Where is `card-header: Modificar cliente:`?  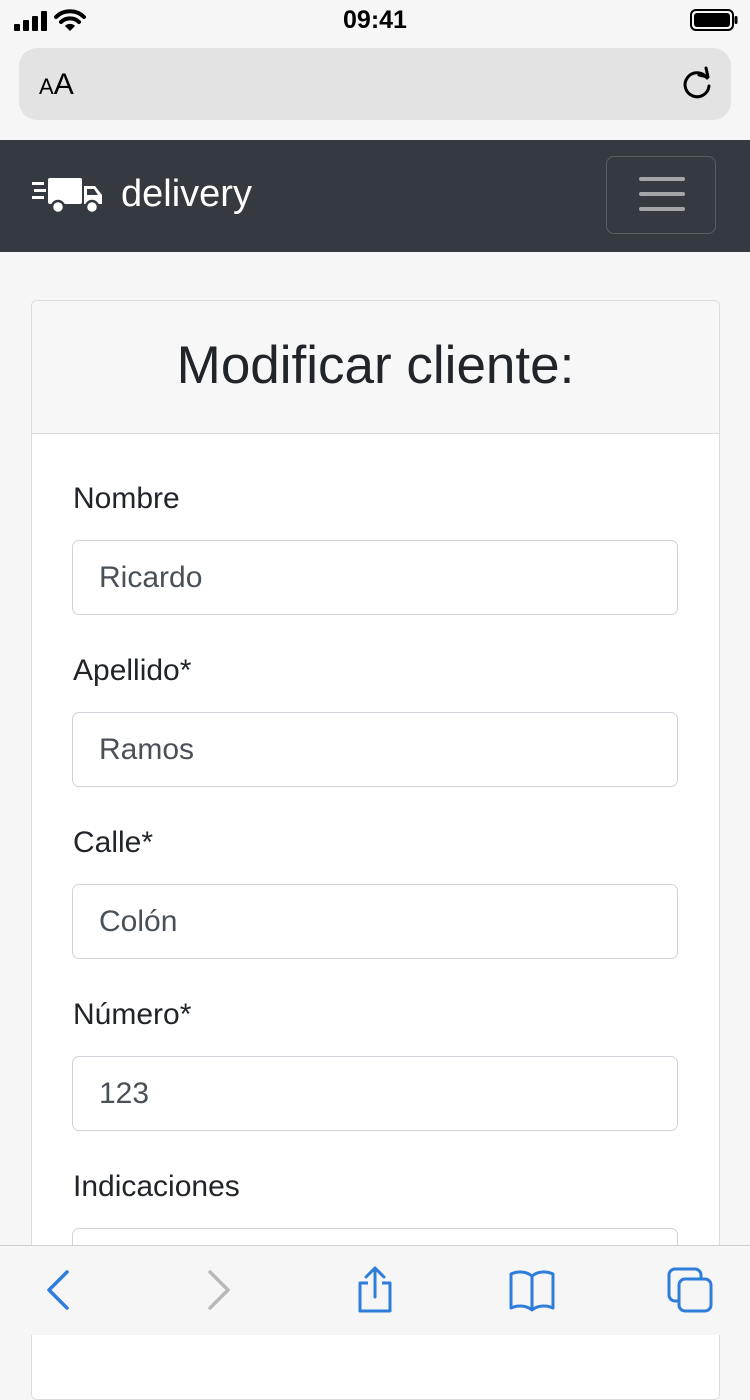 card-header: Modificar cliente: is located at coordinates (375, 367).